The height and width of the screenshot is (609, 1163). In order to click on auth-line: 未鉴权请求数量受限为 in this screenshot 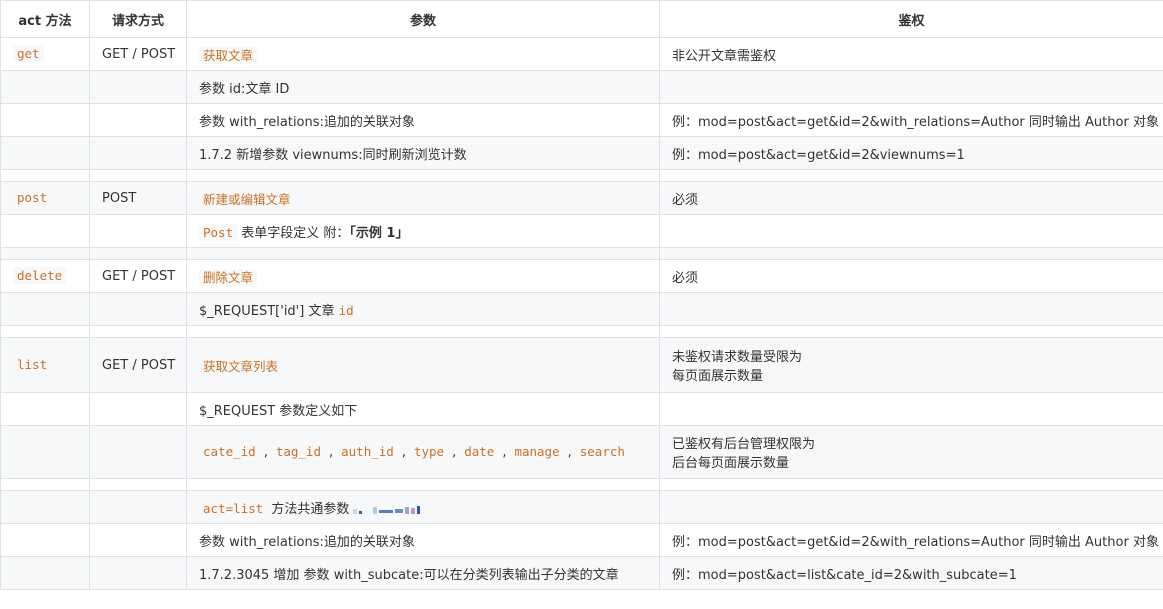, I will do `click(737, 357)`.